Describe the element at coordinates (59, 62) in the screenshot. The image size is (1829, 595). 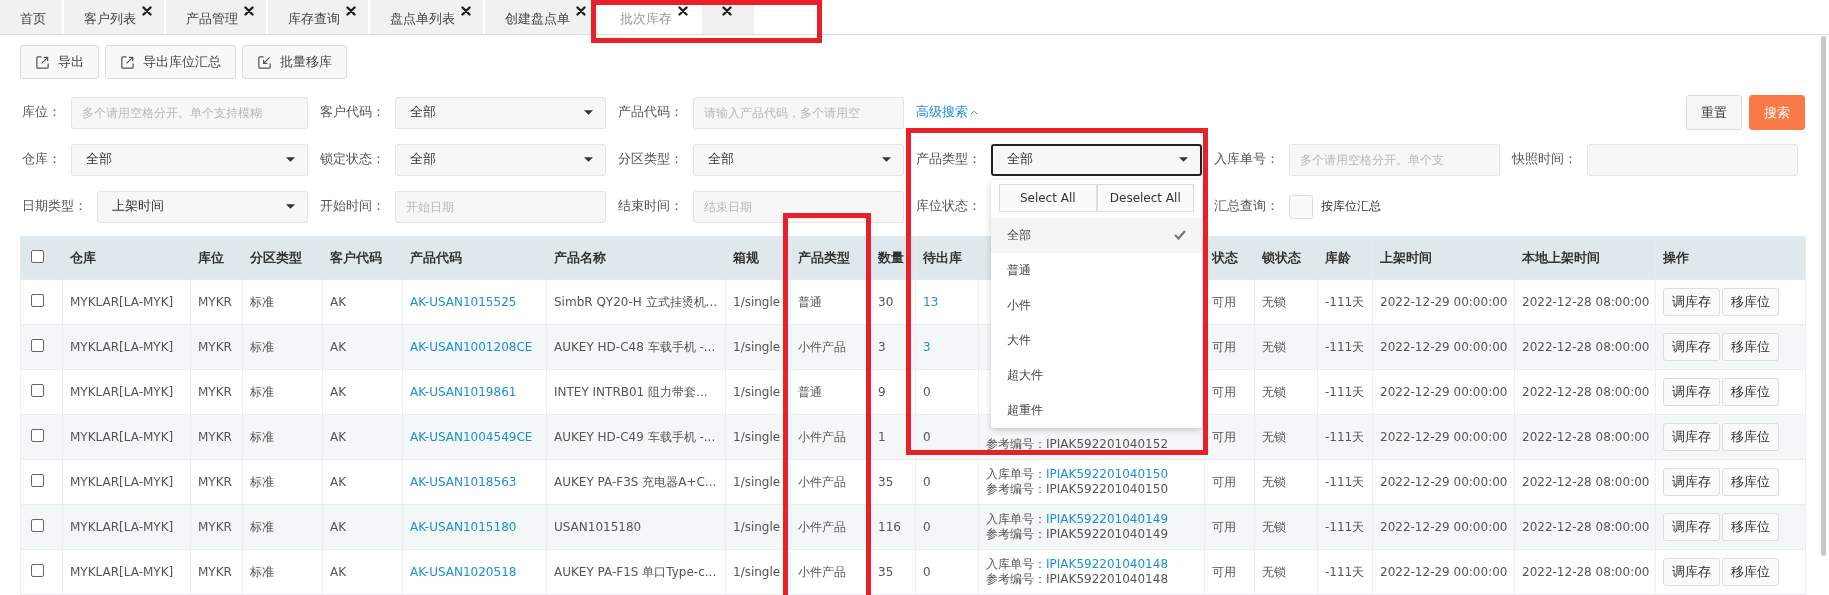
I see `toolbar-button: 导出` at that location.